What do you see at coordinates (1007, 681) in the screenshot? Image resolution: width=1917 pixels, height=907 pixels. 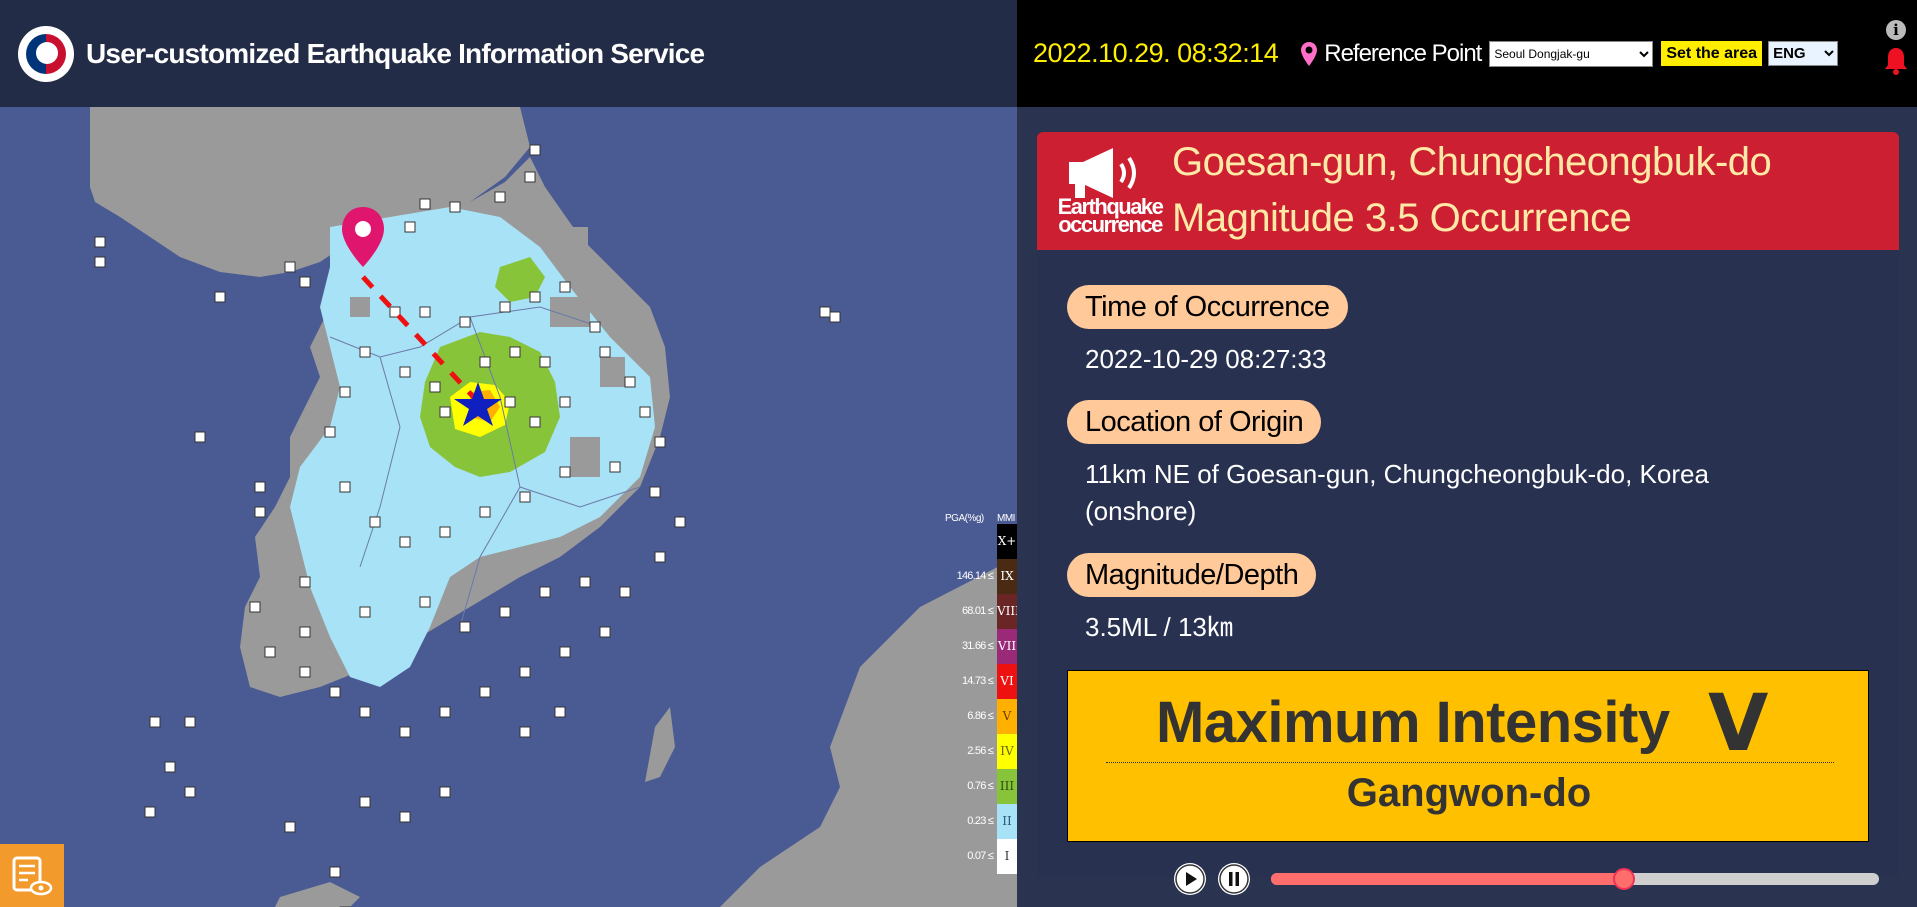 I see `legend-mmi-swatch: VI` at bounding box center [1007, 681].